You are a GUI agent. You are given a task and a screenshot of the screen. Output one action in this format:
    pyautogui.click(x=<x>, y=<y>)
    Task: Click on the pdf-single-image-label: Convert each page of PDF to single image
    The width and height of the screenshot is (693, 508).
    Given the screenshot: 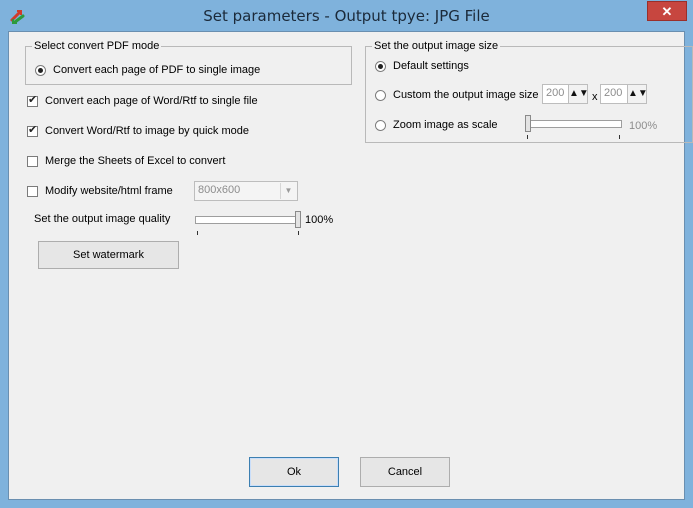 What is the action you would take?
    pyautogui.click(x=157, y=70)
    